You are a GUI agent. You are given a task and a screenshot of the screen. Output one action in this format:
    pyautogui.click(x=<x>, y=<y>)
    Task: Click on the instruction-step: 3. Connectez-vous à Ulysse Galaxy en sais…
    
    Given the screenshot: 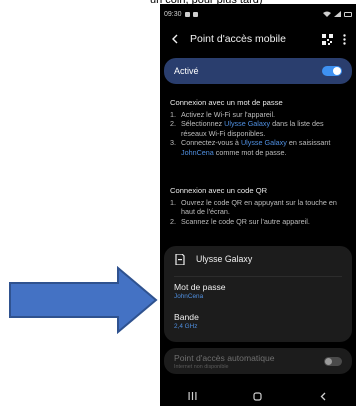 What is the action you would take?
    pyautogui.click(x=260, y=147)
    